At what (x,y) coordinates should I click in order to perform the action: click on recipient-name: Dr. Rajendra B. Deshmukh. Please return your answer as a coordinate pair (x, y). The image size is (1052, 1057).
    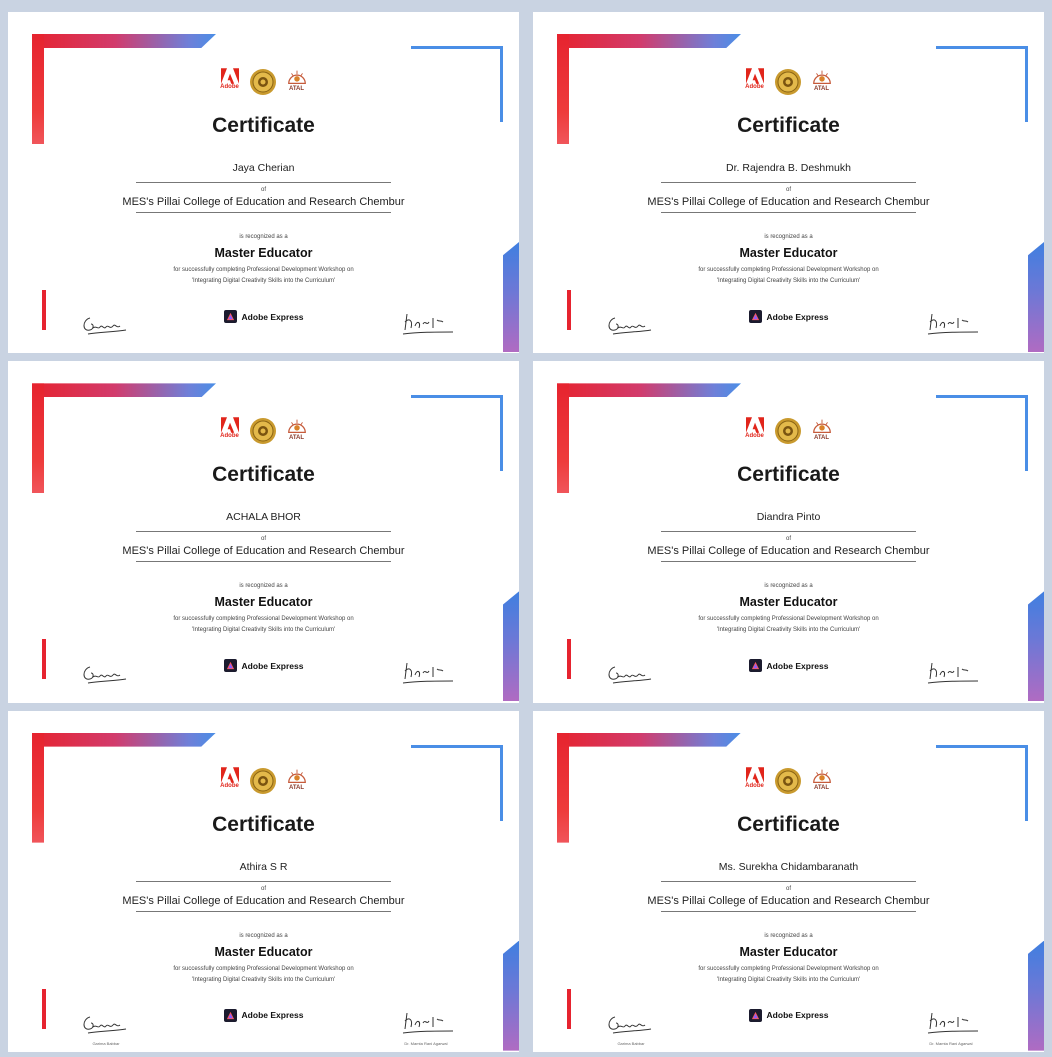
    Looking at the image, I should click on (788, 168).